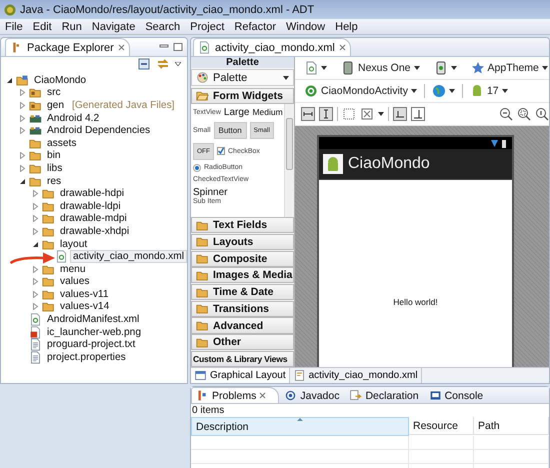 This screenshot has height=468, width=550. What do you see at coordinates (356, 375) in the screenshot?
I see `view-tab: activity_ciao_mondo.xml` at bounding box center [356, 375].